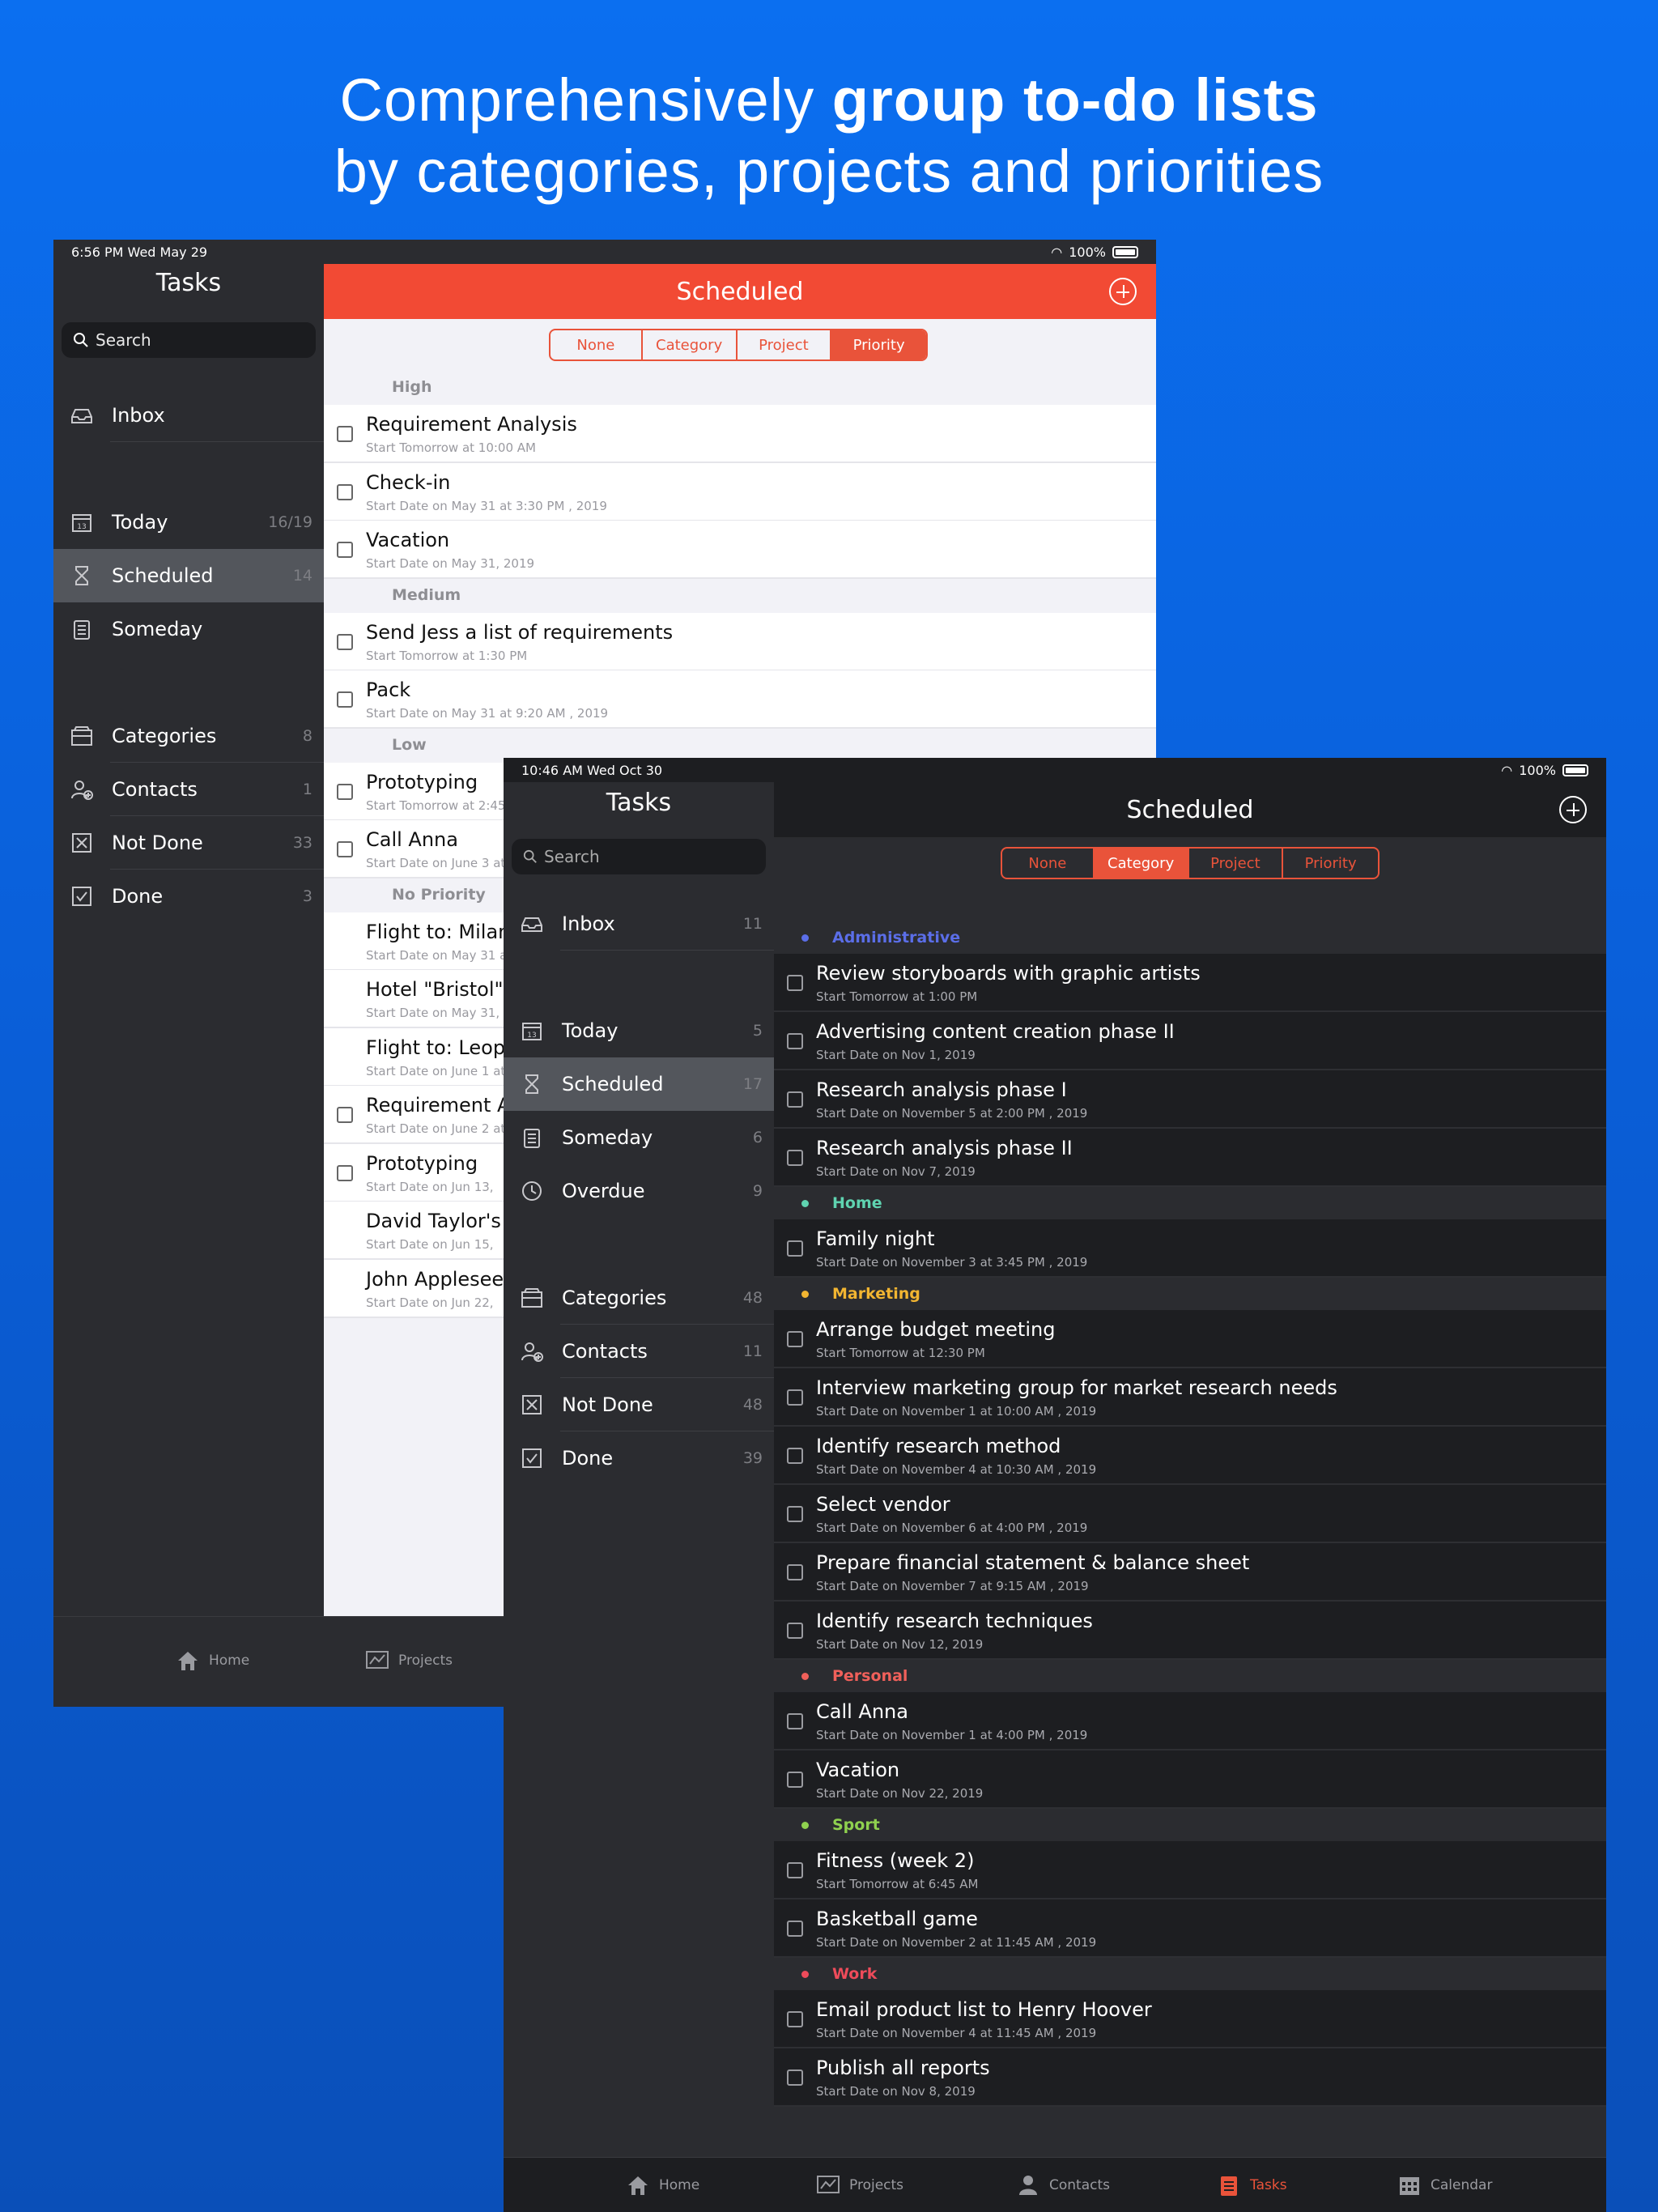  What do you see at coordinates (188, 790) in the screenshot?
I see `sidebar-item-contacts: Contacts 1` at bounding box center [188, 790].